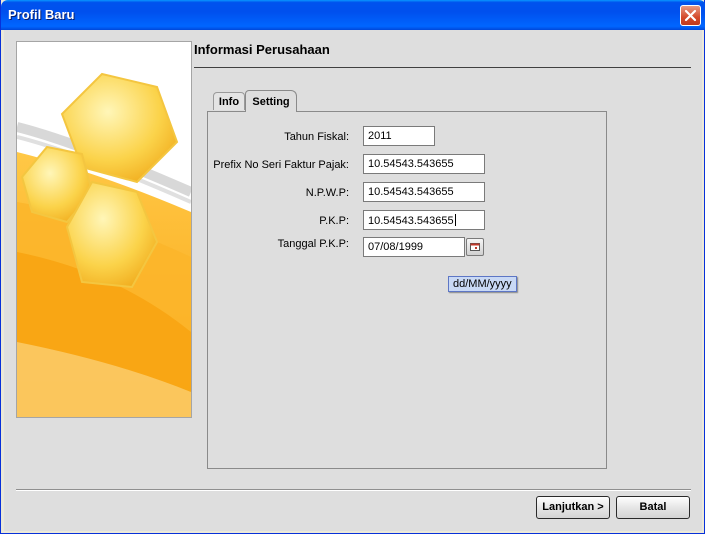 This screenshot has width=705, height=534. I want to click on pkp-label: P.K.P:, so click(334, 221).